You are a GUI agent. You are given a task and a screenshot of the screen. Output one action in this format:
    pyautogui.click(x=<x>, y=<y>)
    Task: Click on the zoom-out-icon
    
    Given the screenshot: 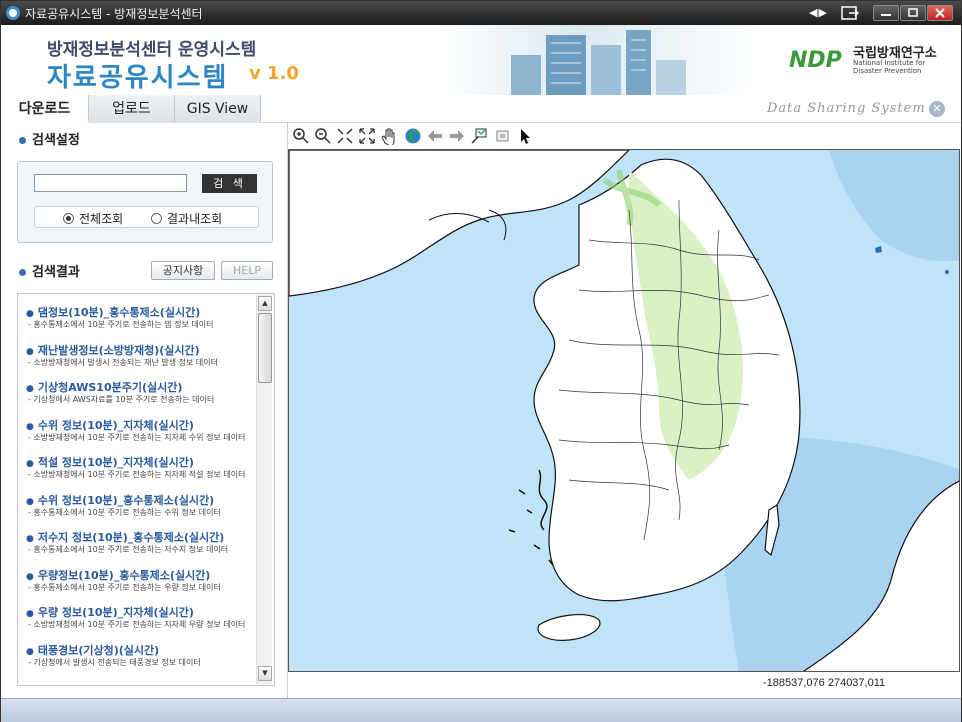 What is the action you would take?
    pyautogui.click(x=323, y=136)
    